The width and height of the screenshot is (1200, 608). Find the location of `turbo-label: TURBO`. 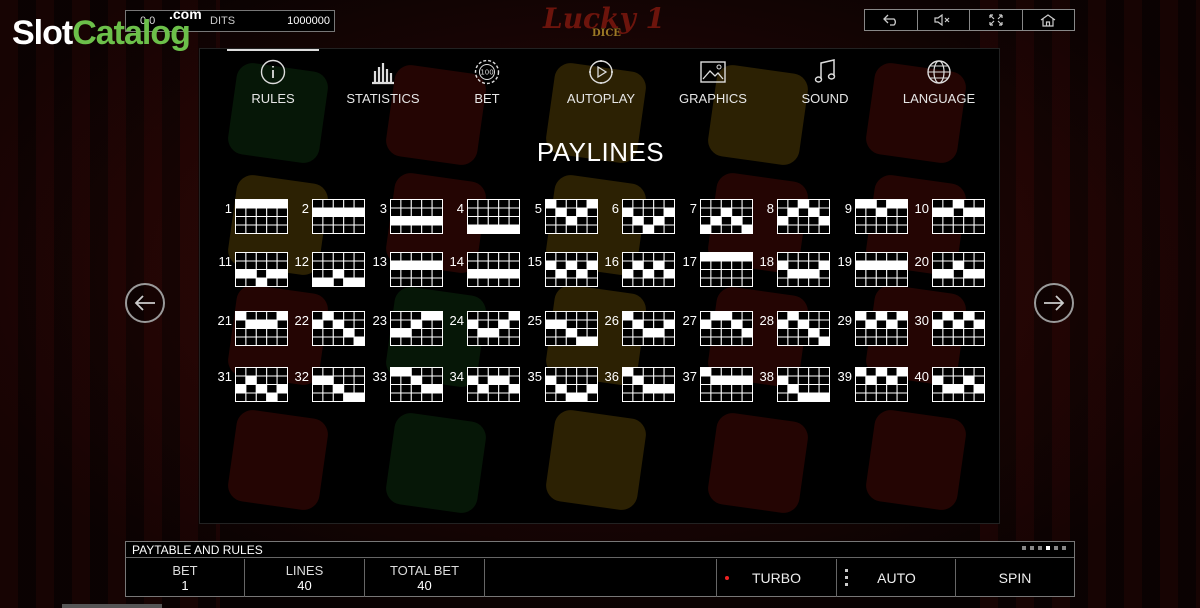

turbo-label: TURBO is located at coordinates (776, 578).